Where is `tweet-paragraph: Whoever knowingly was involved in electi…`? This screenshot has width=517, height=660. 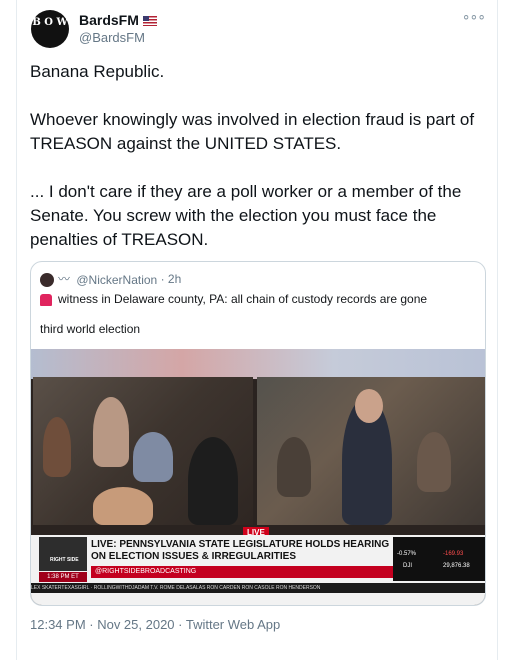 tweet-paragraph: Whoever knowingly was involved in electi… is located at coordinates (252, 131).